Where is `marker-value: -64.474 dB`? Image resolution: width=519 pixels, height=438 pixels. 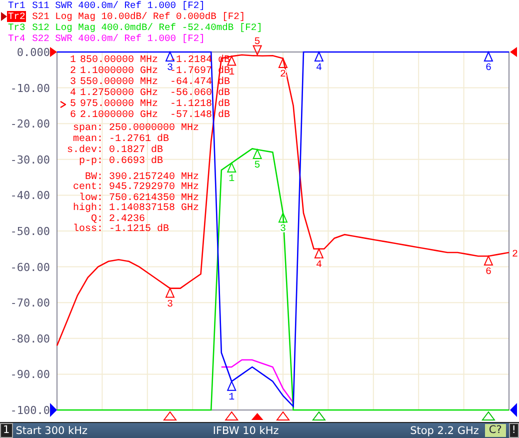
marker-value: -64.474 dB is located at coordinates (200, 82).